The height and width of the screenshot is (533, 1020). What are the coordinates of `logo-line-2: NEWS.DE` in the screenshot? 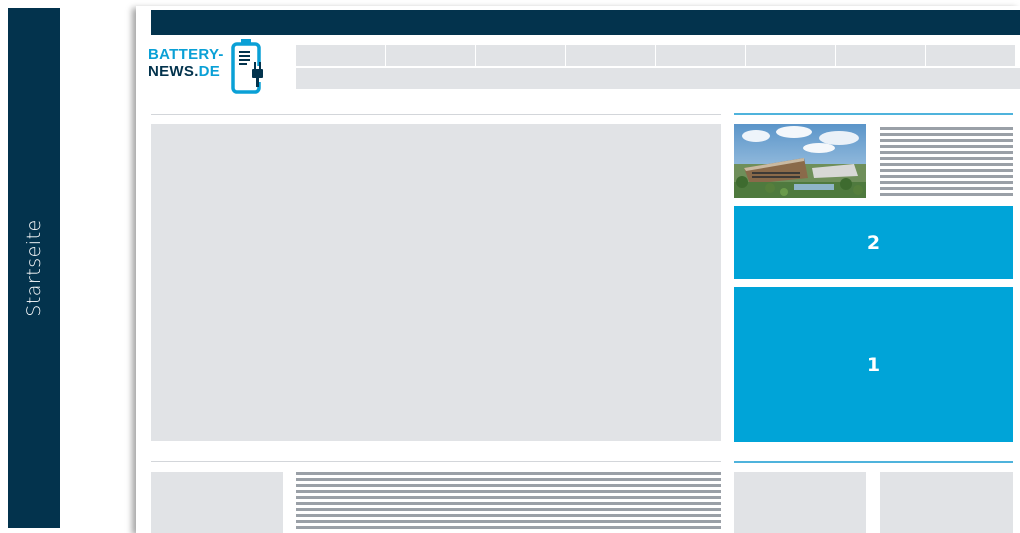 It's located at (186, 71).